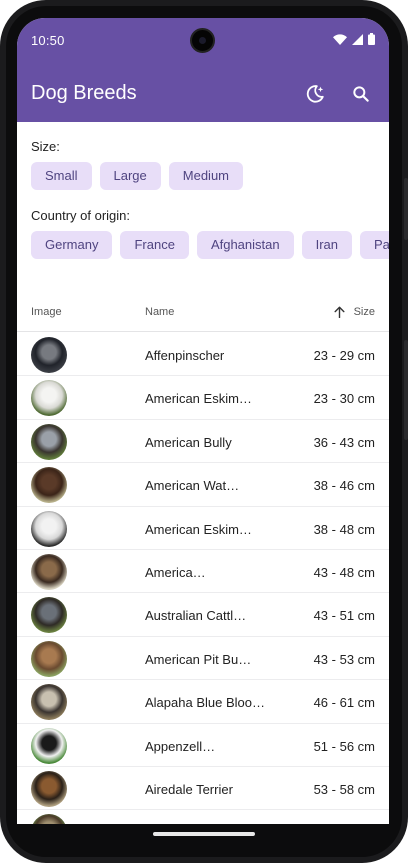  What do you see at coordinates (371, 39) in the screenshot?
I see `battery-icon` at bounding box center [371, 39].